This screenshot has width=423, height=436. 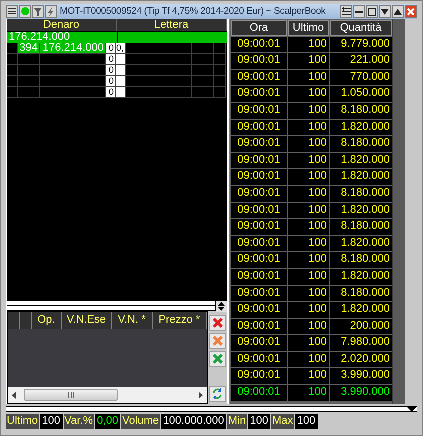 I want to click on quantity-cell: 3.990.000, so click(x=361, y=376).